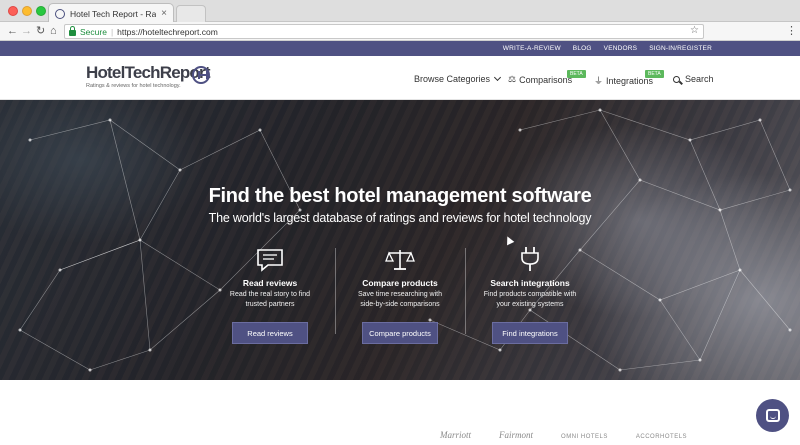 This screenshot has height=445, width=800. I want to click on browse-categories-label: Browse Categories, so click(452, 79).